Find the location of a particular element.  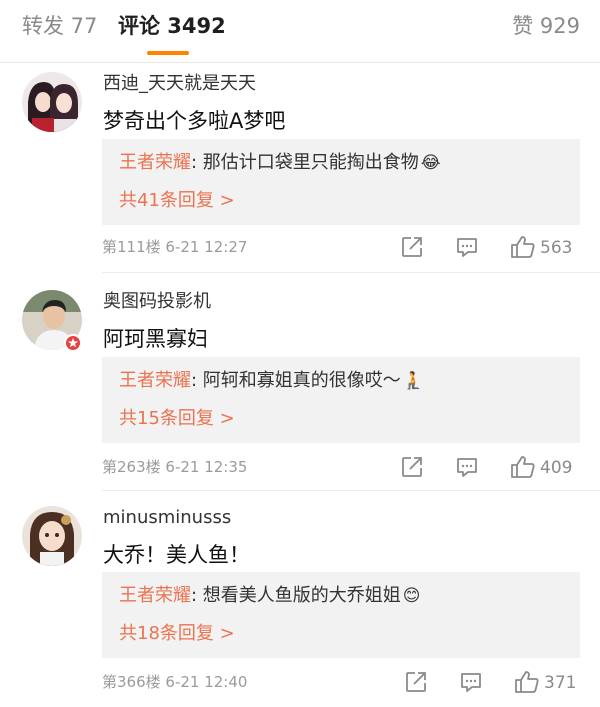

comment-text: 梦奇出个多啦A梦吧 is located at coordinates (194, 121).